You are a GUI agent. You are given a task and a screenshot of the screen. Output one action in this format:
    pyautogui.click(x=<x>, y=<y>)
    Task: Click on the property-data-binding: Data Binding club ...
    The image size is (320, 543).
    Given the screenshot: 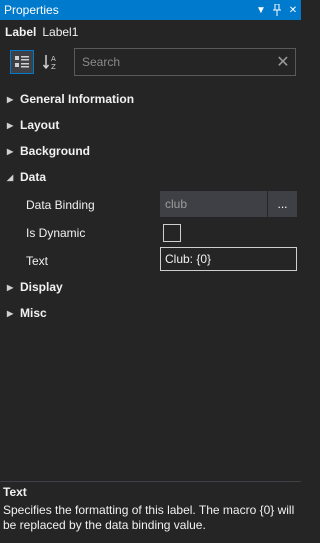 What is the action you would take?
    pyautogui.click(x=150, y=204)
    